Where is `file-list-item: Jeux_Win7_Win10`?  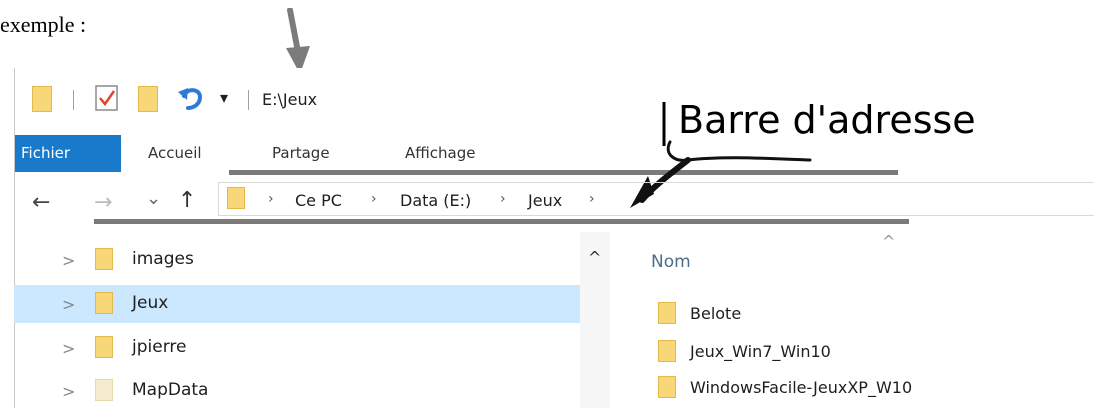 file-list-item: Jeux_Win7_Win10 is located at coordinates (760, 351).